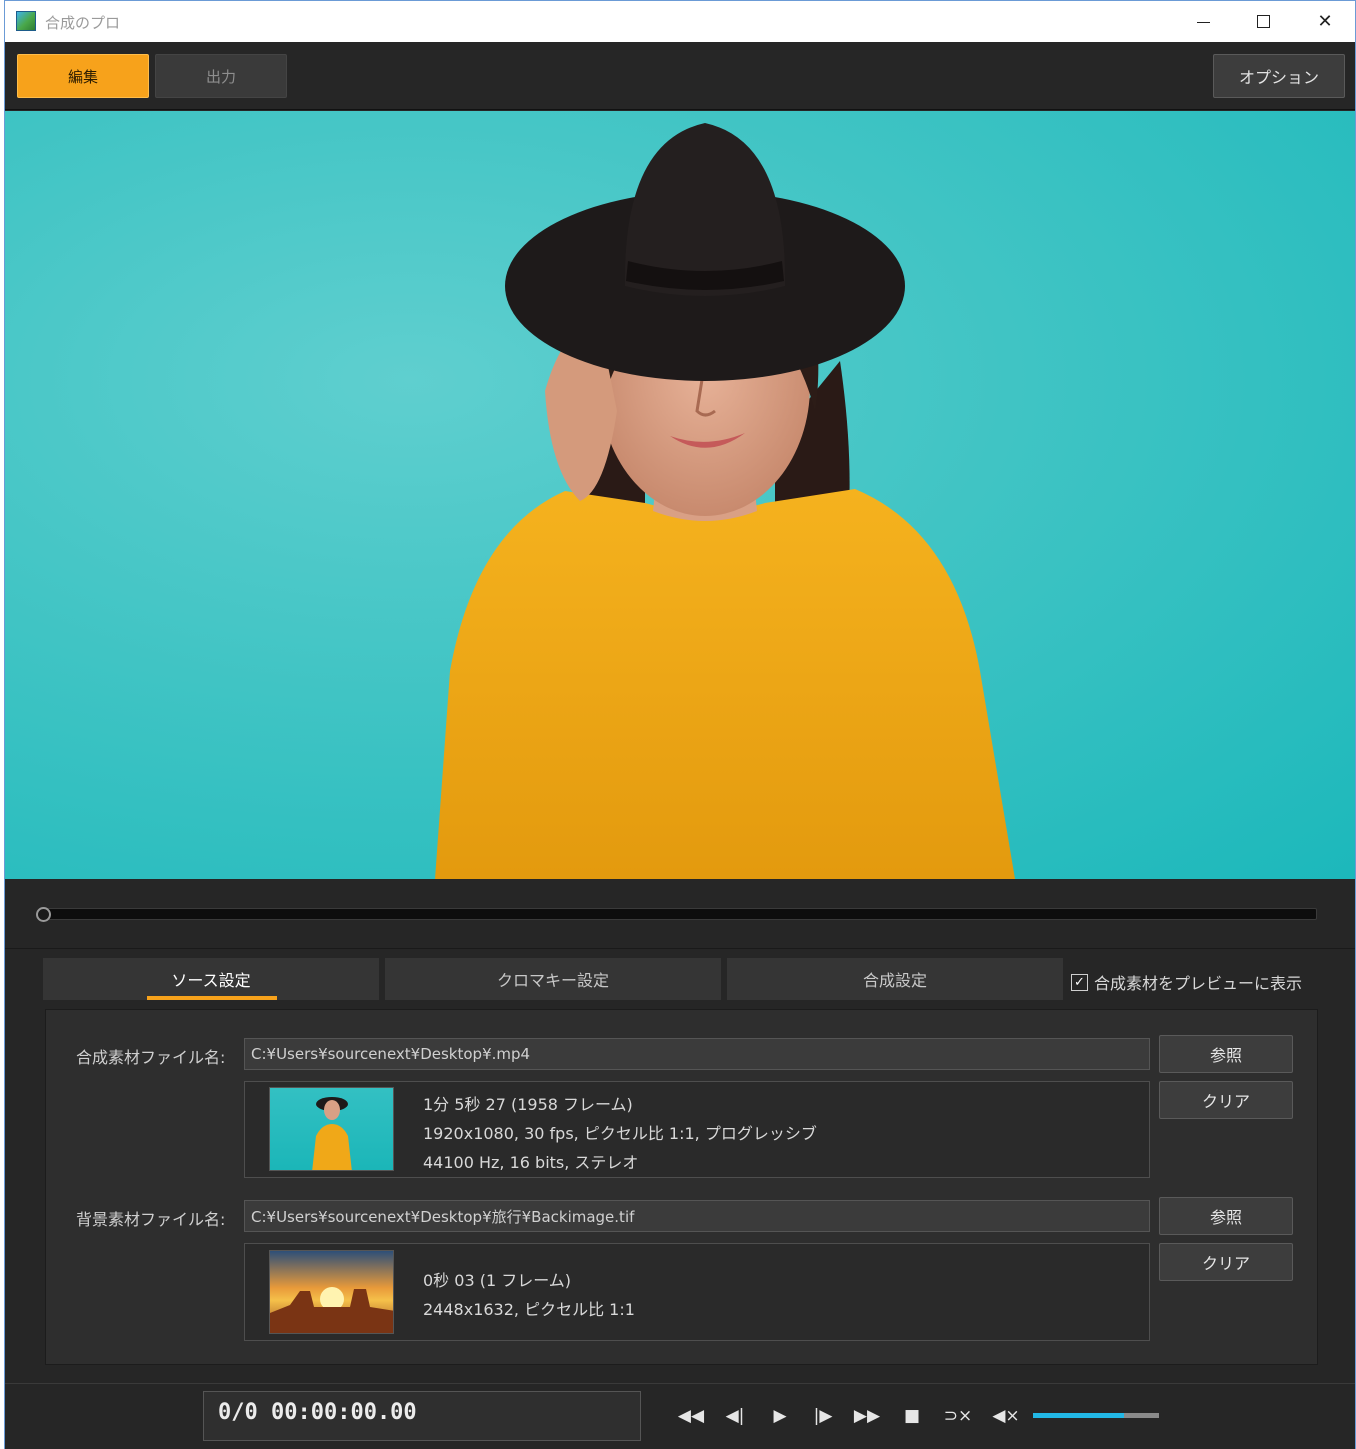 This screenshot has width=1356, height=1449. I want to click on preview-composite-toggle: ✓ 合成素材をプレビューに表示, so click(1186, 982).